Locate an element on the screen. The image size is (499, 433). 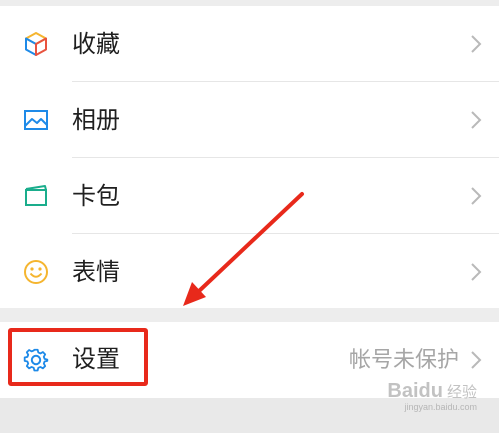
section-gap is located at coordinates (249, 315).